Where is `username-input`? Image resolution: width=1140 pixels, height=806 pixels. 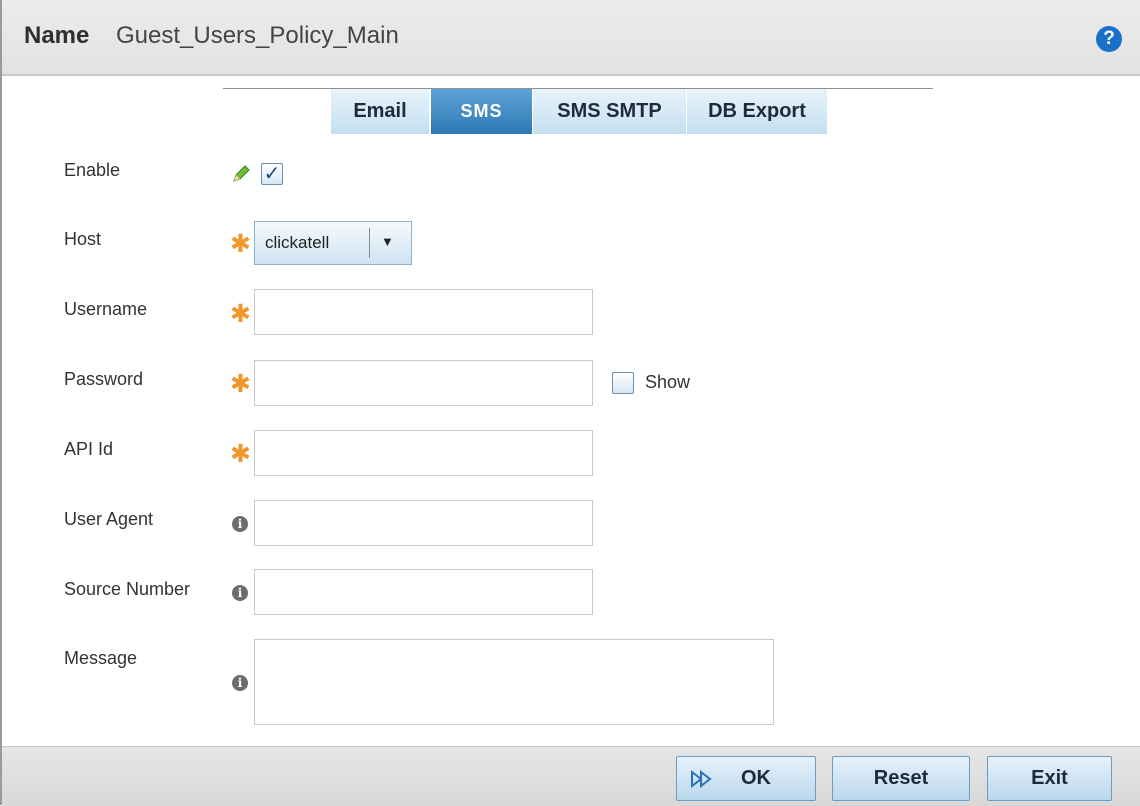 username-input is located at coordinates (423, 312).